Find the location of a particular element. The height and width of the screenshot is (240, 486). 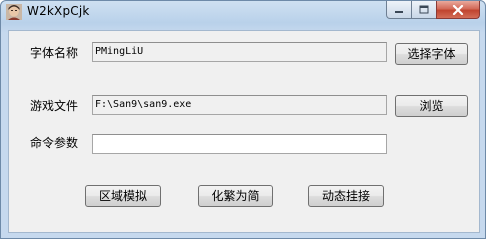

close-button is located at coordinates (458, 10).